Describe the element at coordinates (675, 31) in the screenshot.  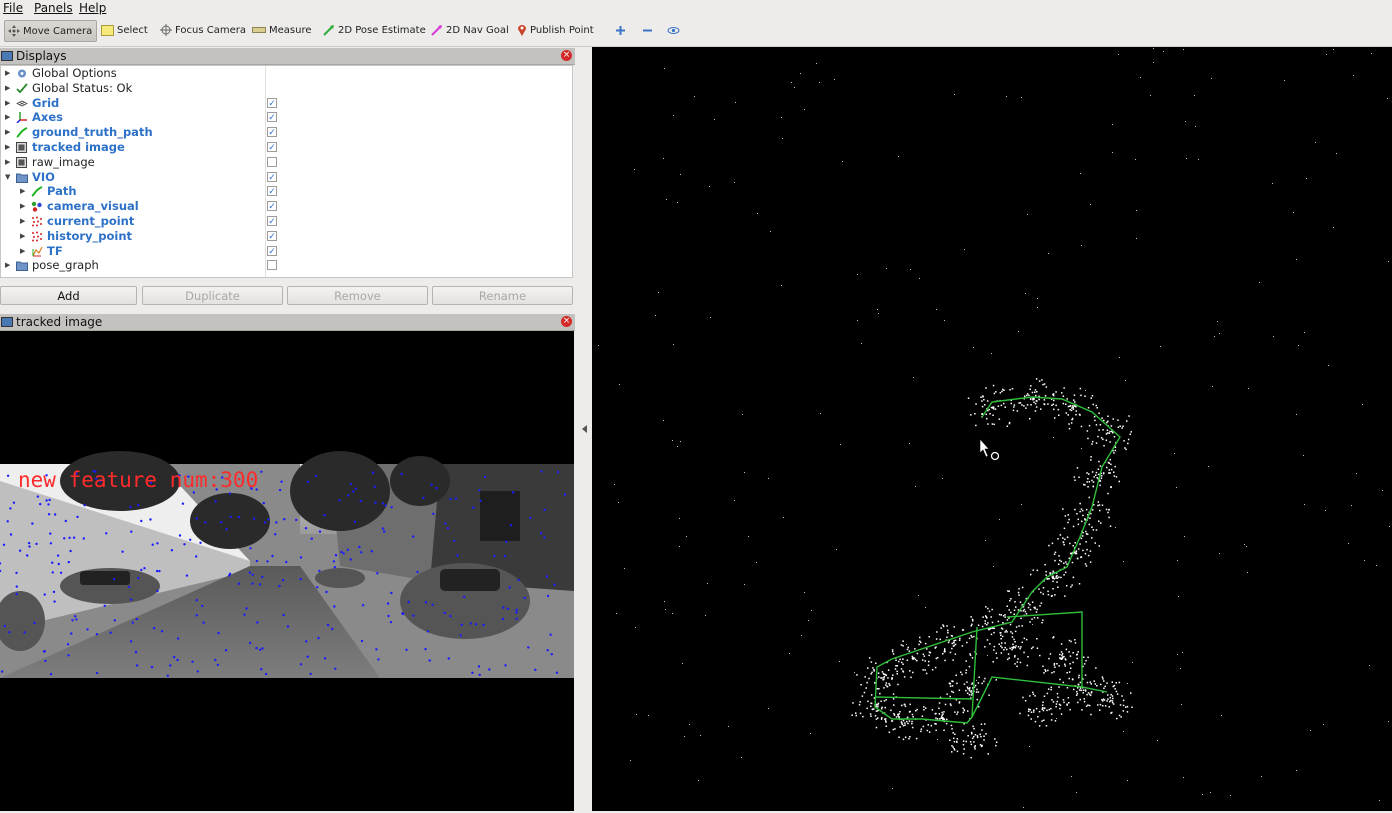
I see `view-options-button` at that location.